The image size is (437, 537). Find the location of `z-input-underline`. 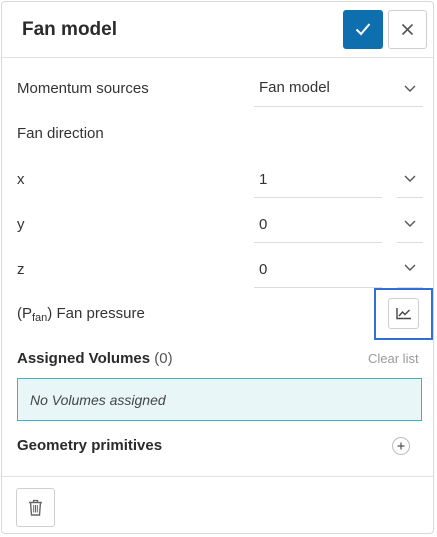

z-input-underline is located at coordinates (318, 287).